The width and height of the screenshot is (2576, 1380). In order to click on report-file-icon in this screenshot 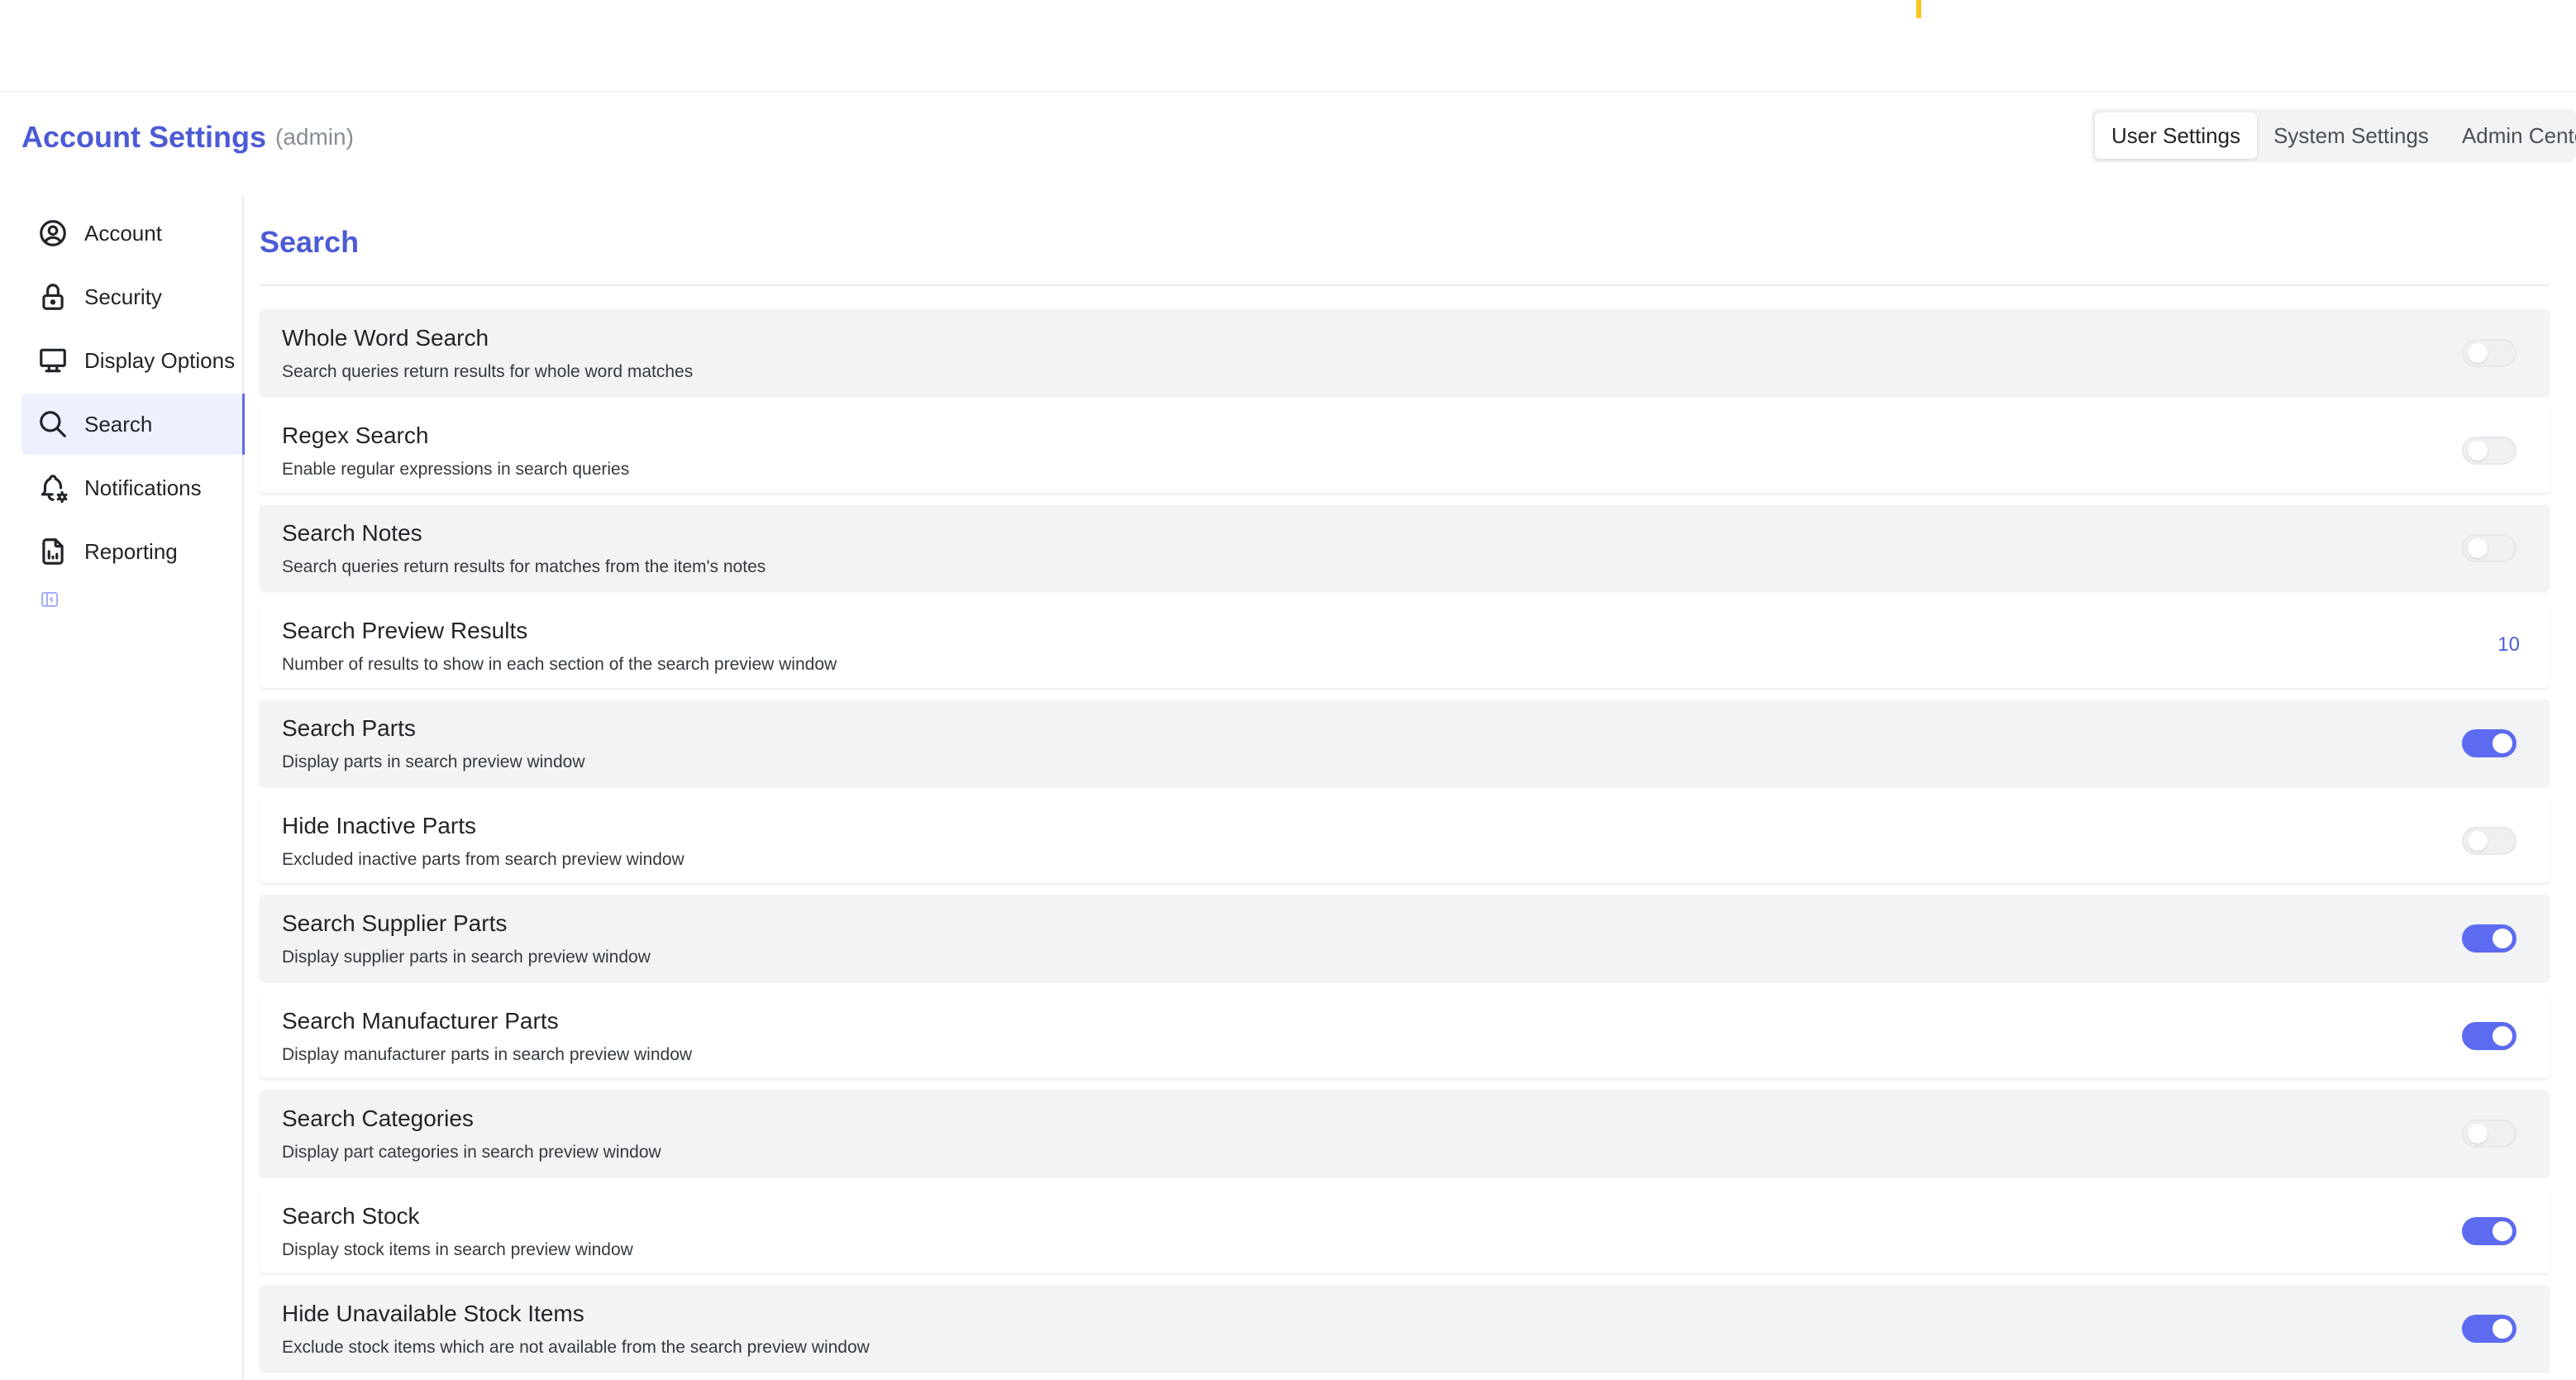, I will do `click(52, 552)`.